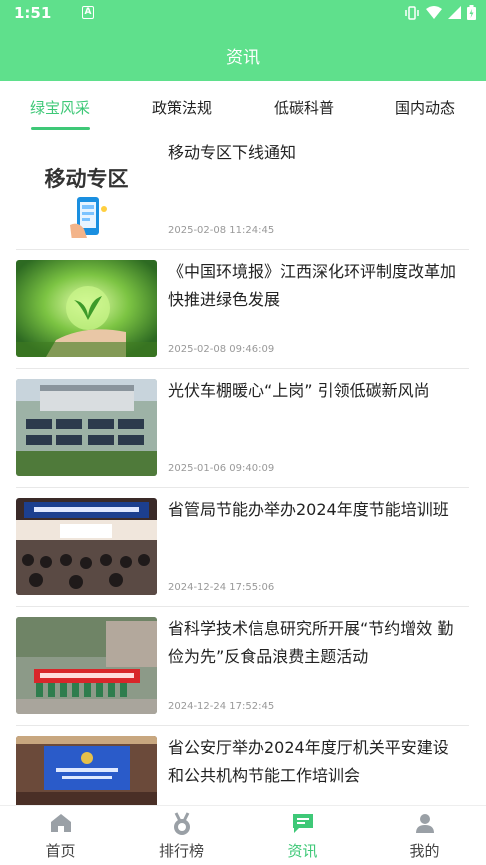  What do you see at coordinates (221, 587) in the screenshot?
I see `article-time: 2024-12-24 17:55:06` at bounding box center [221, 587].